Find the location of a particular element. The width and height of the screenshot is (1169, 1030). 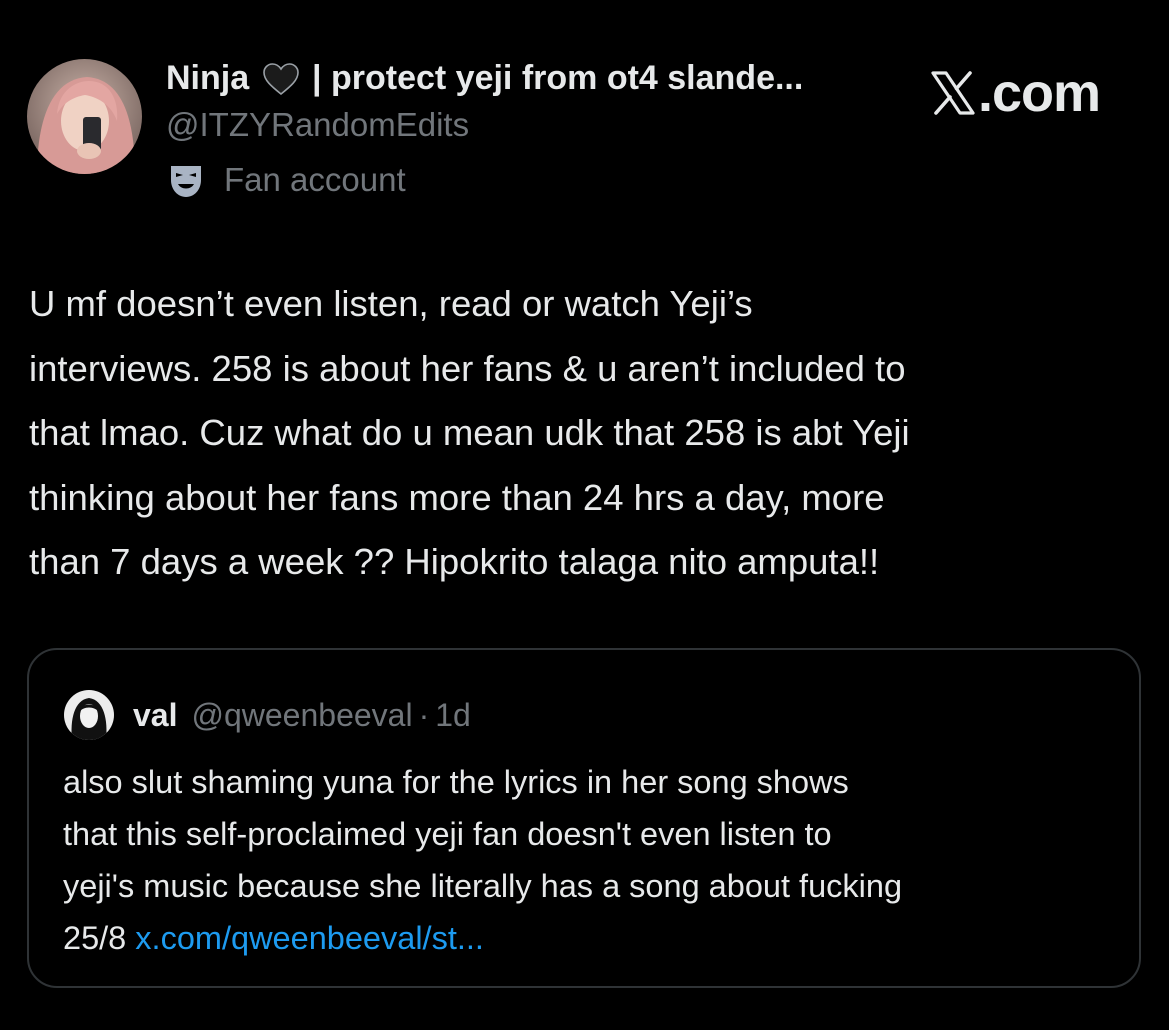

quoted-author-avatar is located at coordinates (89, 715).